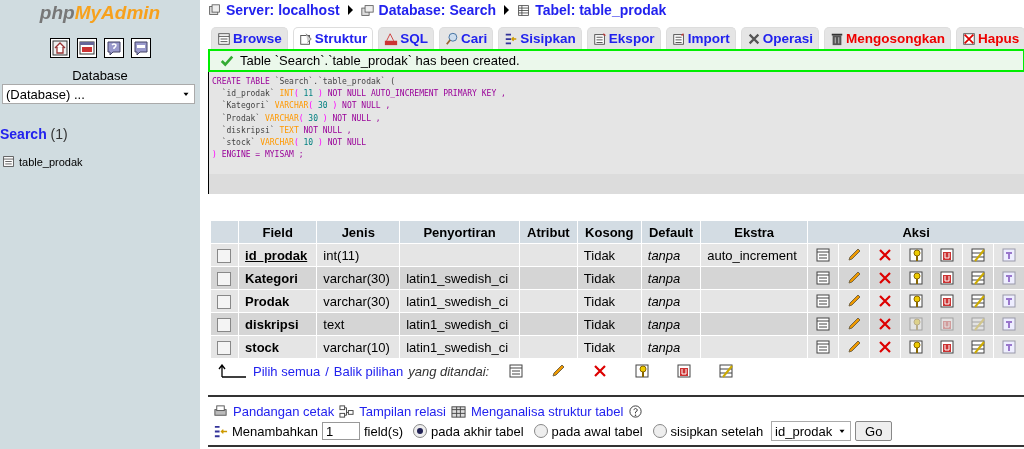 This screenshot has width=1024, height=449. Describe the element at coordinates (597, 431) in the screenshot. I see `radio-label: pada awal tabel` at that location.